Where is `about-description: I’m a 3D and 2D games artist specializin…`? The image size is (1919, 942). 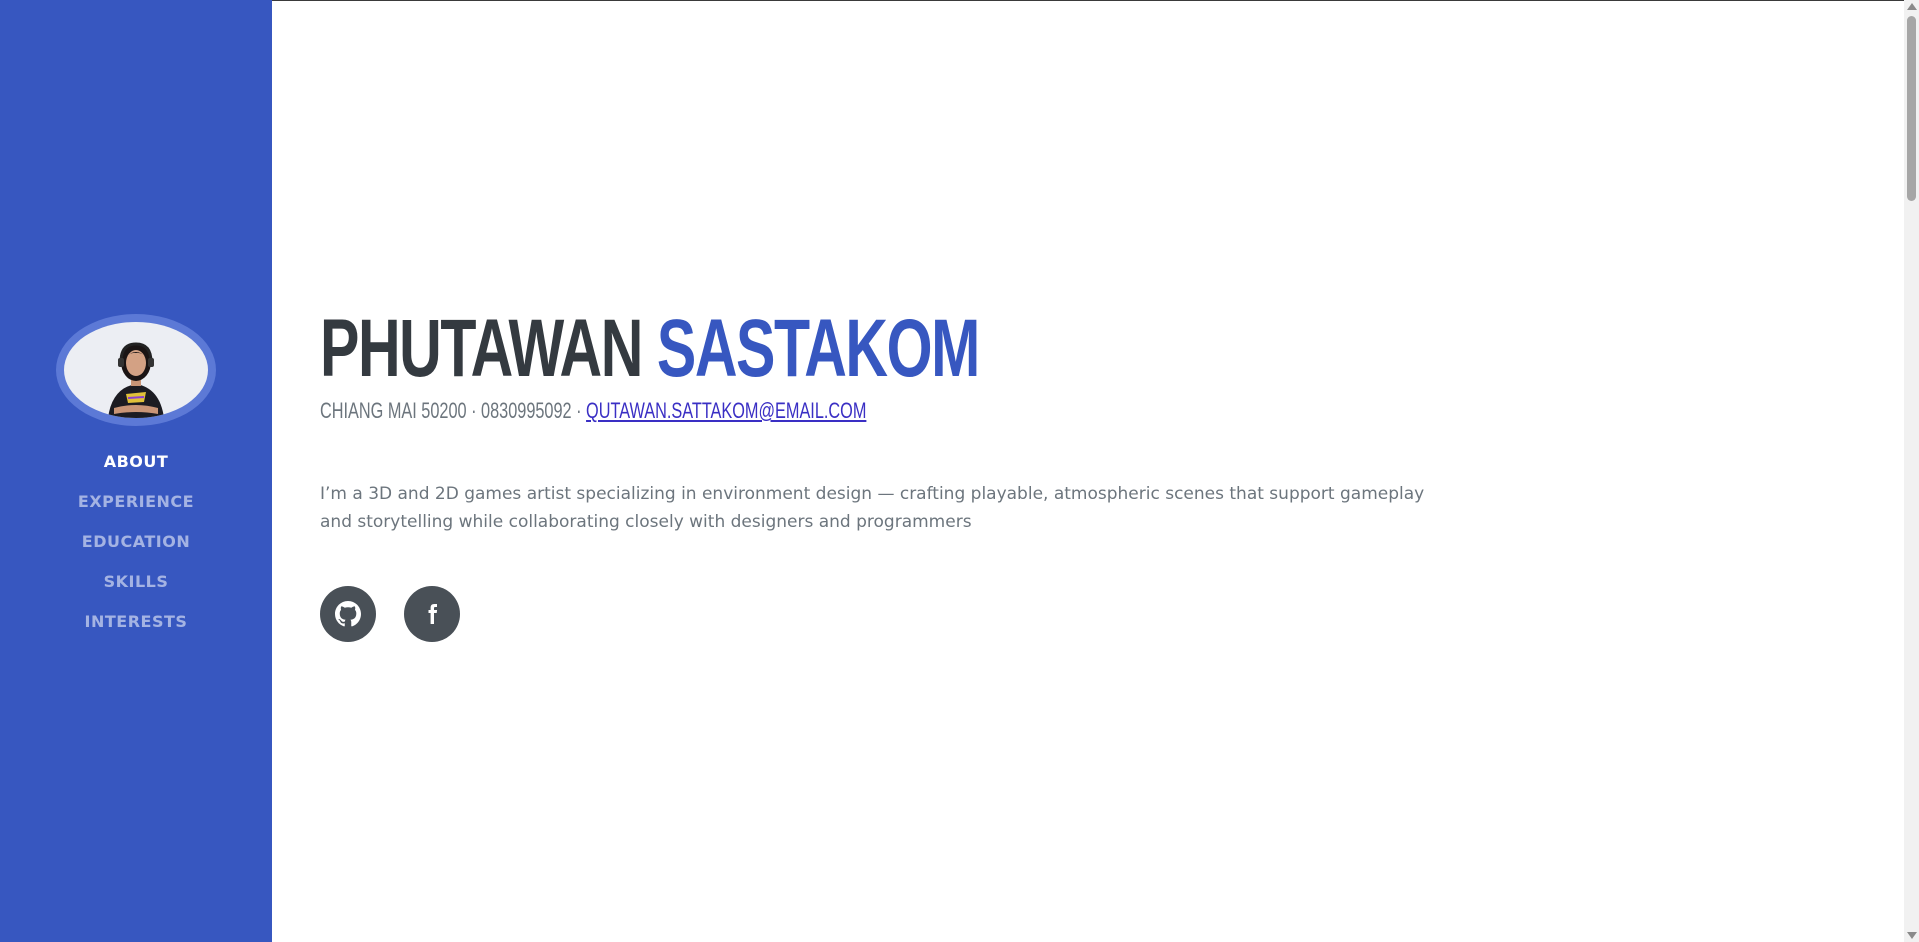 about-description: I’m a 3D and 2D games artist specializin… is located at coordinates (872, 508).